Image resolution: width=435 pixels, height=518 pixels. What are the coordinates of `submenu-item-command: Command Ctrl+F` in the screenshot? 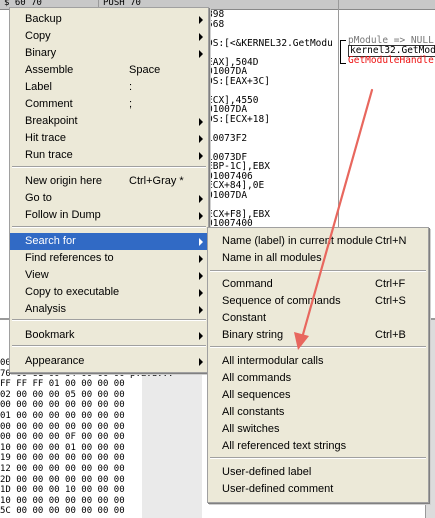 It's located at (318, 284).